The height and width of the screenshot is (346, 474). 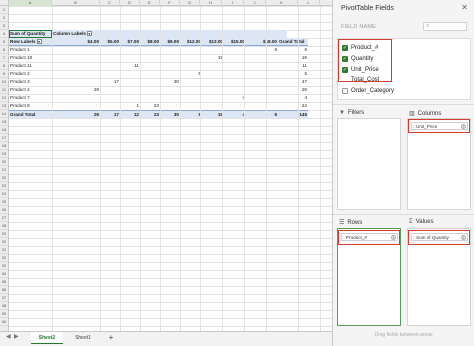 What do you see at coordinates (4, 298) in the screenshot?
I see `row-header: 37` at bounding box center [4, 298].